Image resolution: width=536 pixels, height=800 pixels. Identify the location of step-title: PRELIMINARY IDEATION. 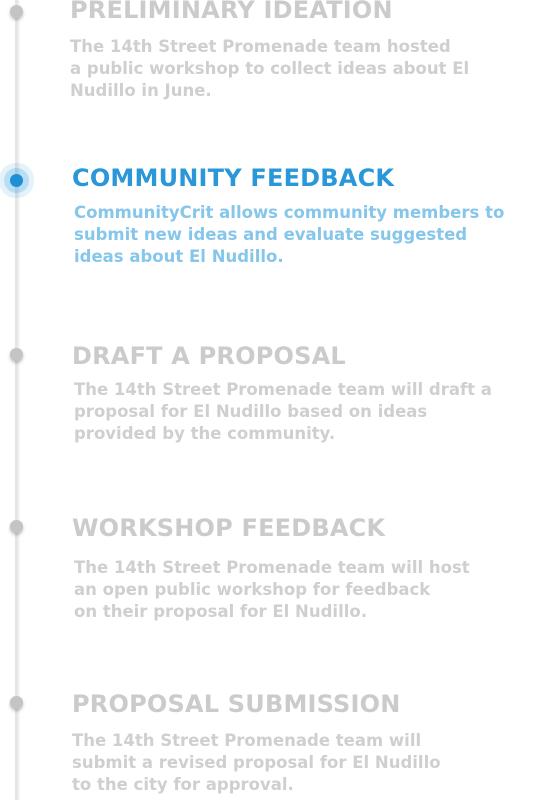
(231, 12).